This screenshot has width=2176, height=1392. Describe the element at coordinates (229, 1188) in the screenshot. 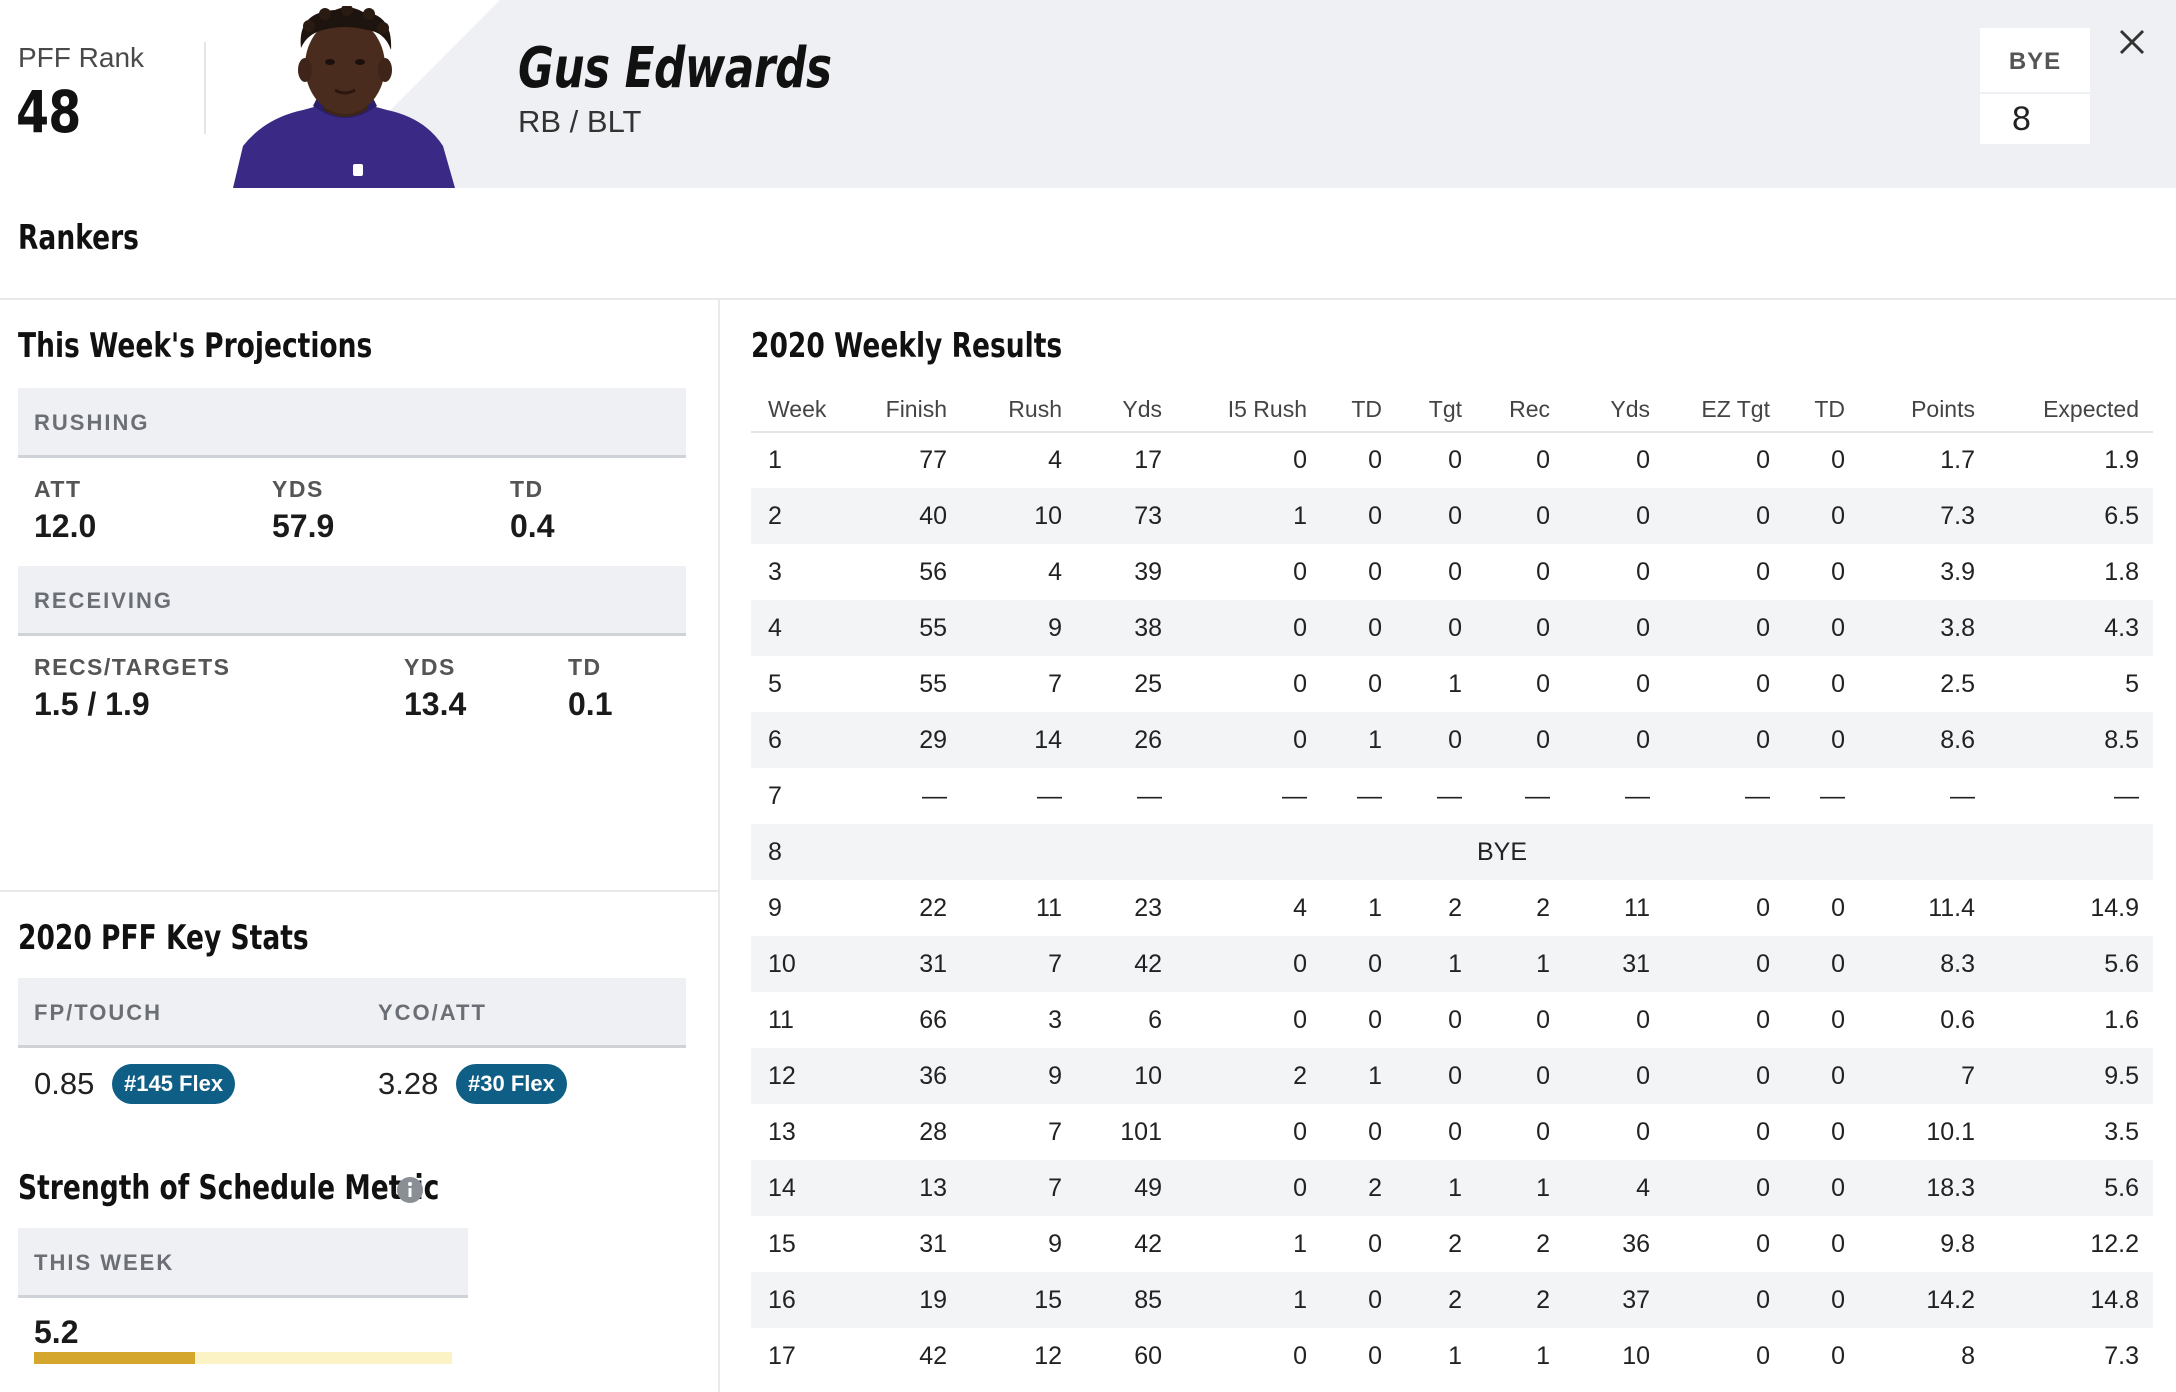

I see `sos-title: Strength of Schedule Metric` at that location.